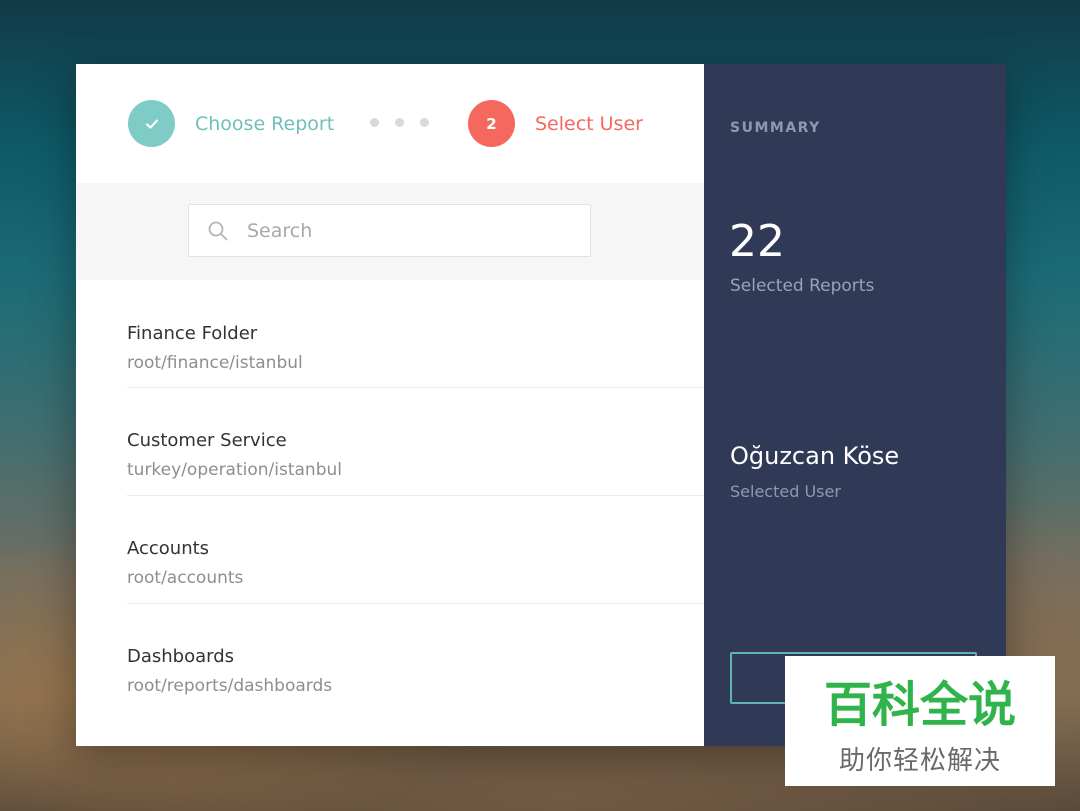 This screenshot has height=811, width=1080. Describe the element at coordinates (218, 231) in the screenshot. I see `search-icon` at that location.